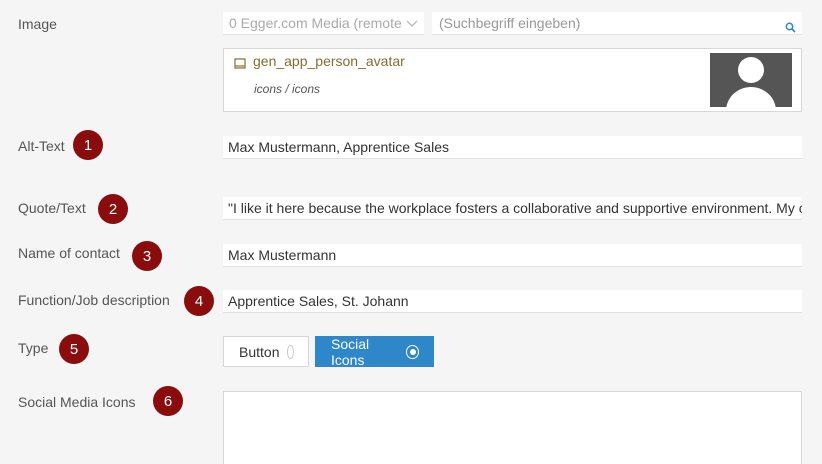 This screenshot has height=464, width=822. I want to click on type-option-social-icons-label: Social Icons, so click(350, 351).